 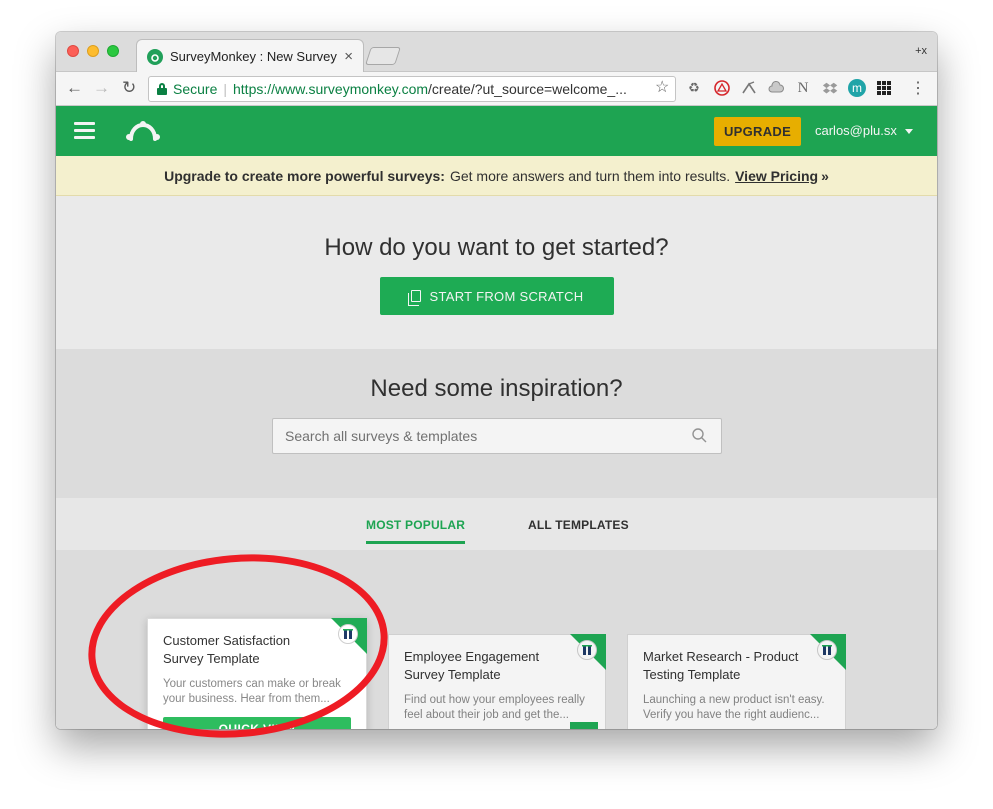 I want to click on banner-bold-text: Upgrade to create more powerful surveys:, so click(x=304, y=175).